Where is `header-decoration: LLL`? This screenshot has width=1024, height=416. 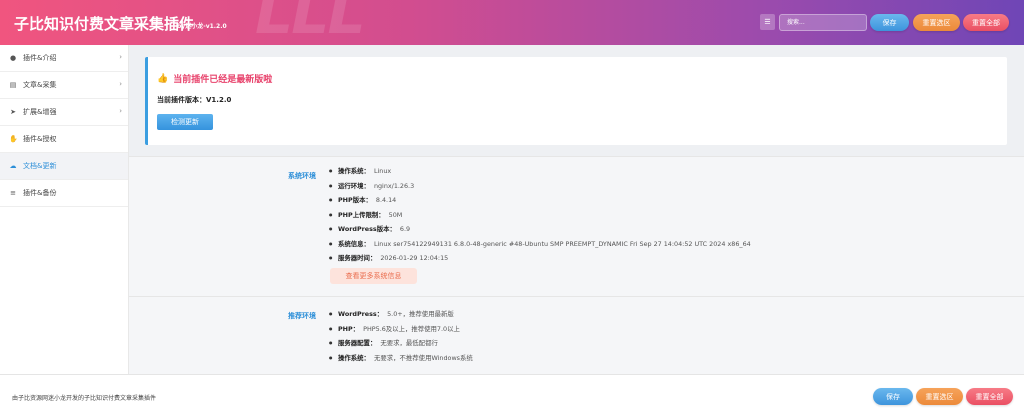
header-decoration: LLL is located at coordinates (310, 22).